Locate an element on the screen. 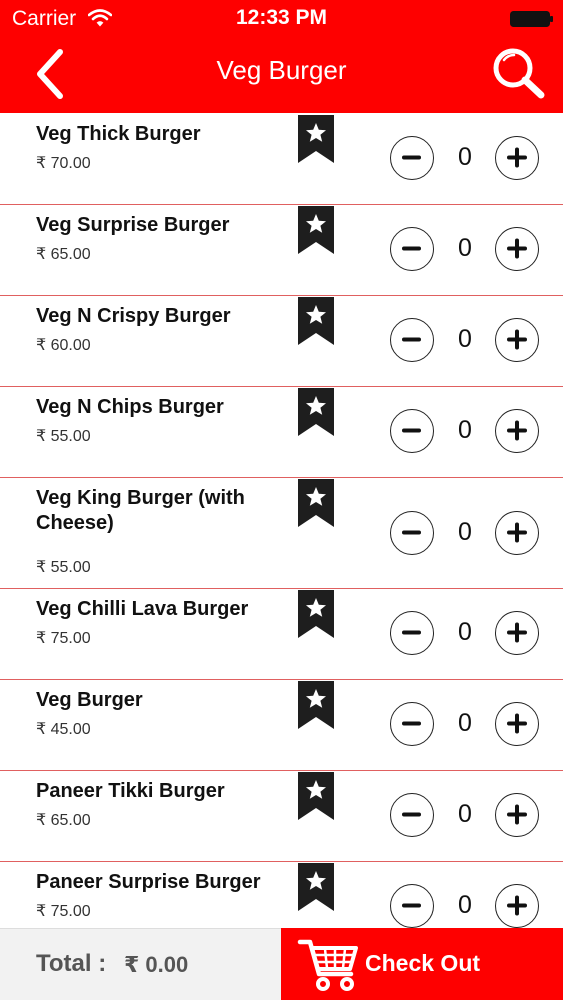 The height and width of the screenshot is (1000, 563). back-button is located at coordinates (52, 72).